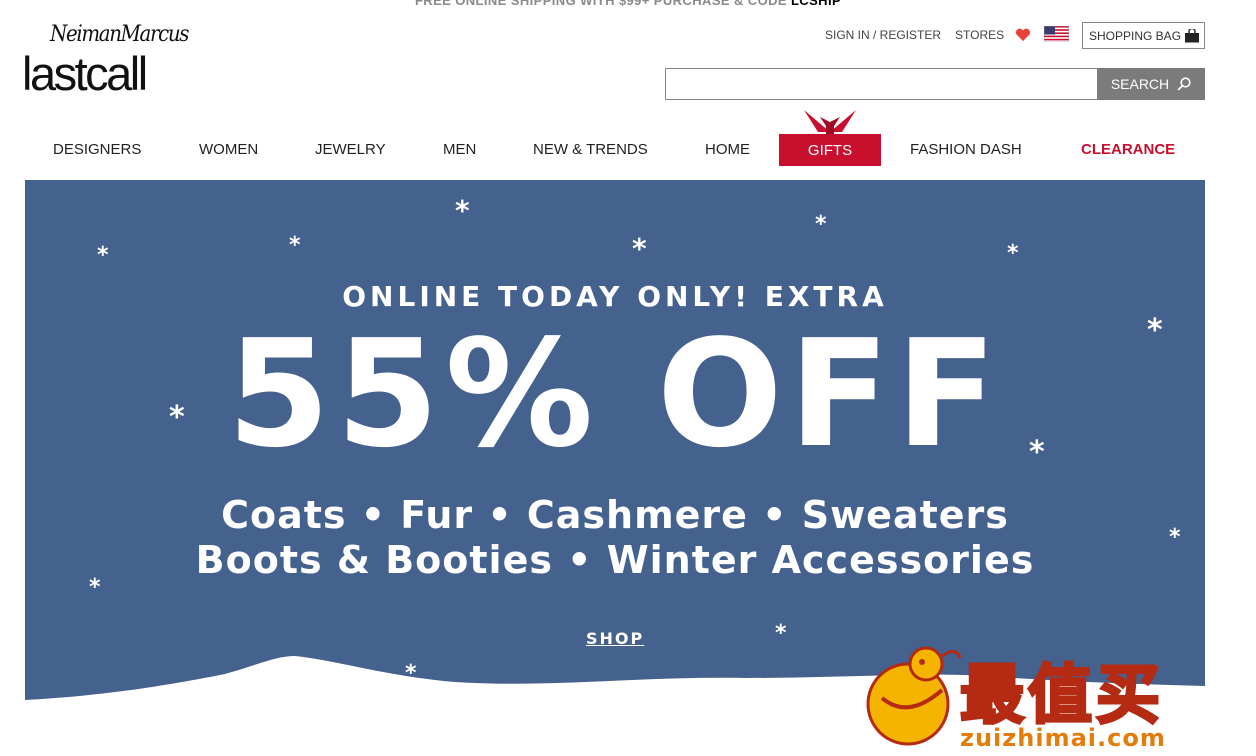 This screenshot has width=1256, height=756. I want to click on nav-women: WOMEN, so click(228, 149).